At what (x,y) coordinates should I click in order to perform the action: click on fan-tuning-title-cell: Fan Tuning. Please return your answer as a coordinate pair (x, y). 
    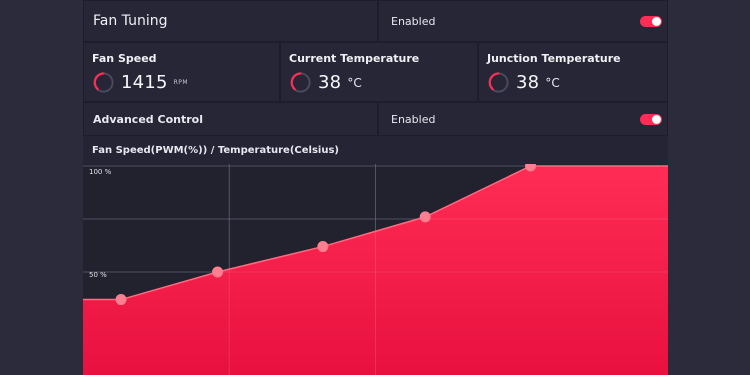
    Looking at the image, I should click on (230, 21).